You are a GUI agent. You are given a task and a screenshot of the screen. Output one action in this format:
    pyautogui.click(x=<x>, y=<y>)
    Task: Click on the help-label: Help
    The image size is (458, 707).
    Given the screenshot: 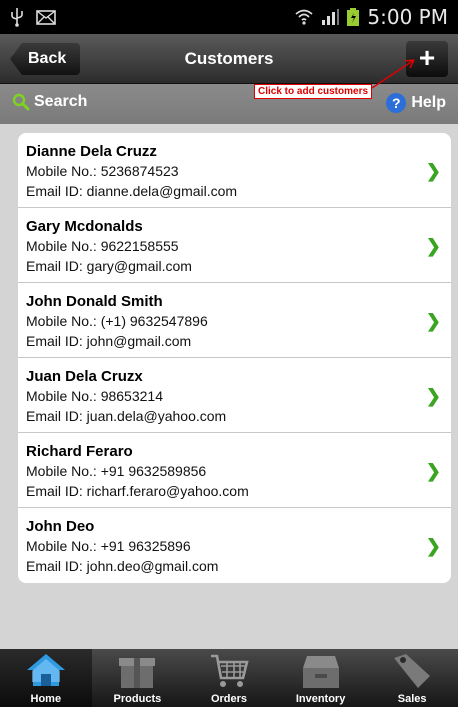 What is the action you would take?
    pyautogui.click(x=428, y=102)
    